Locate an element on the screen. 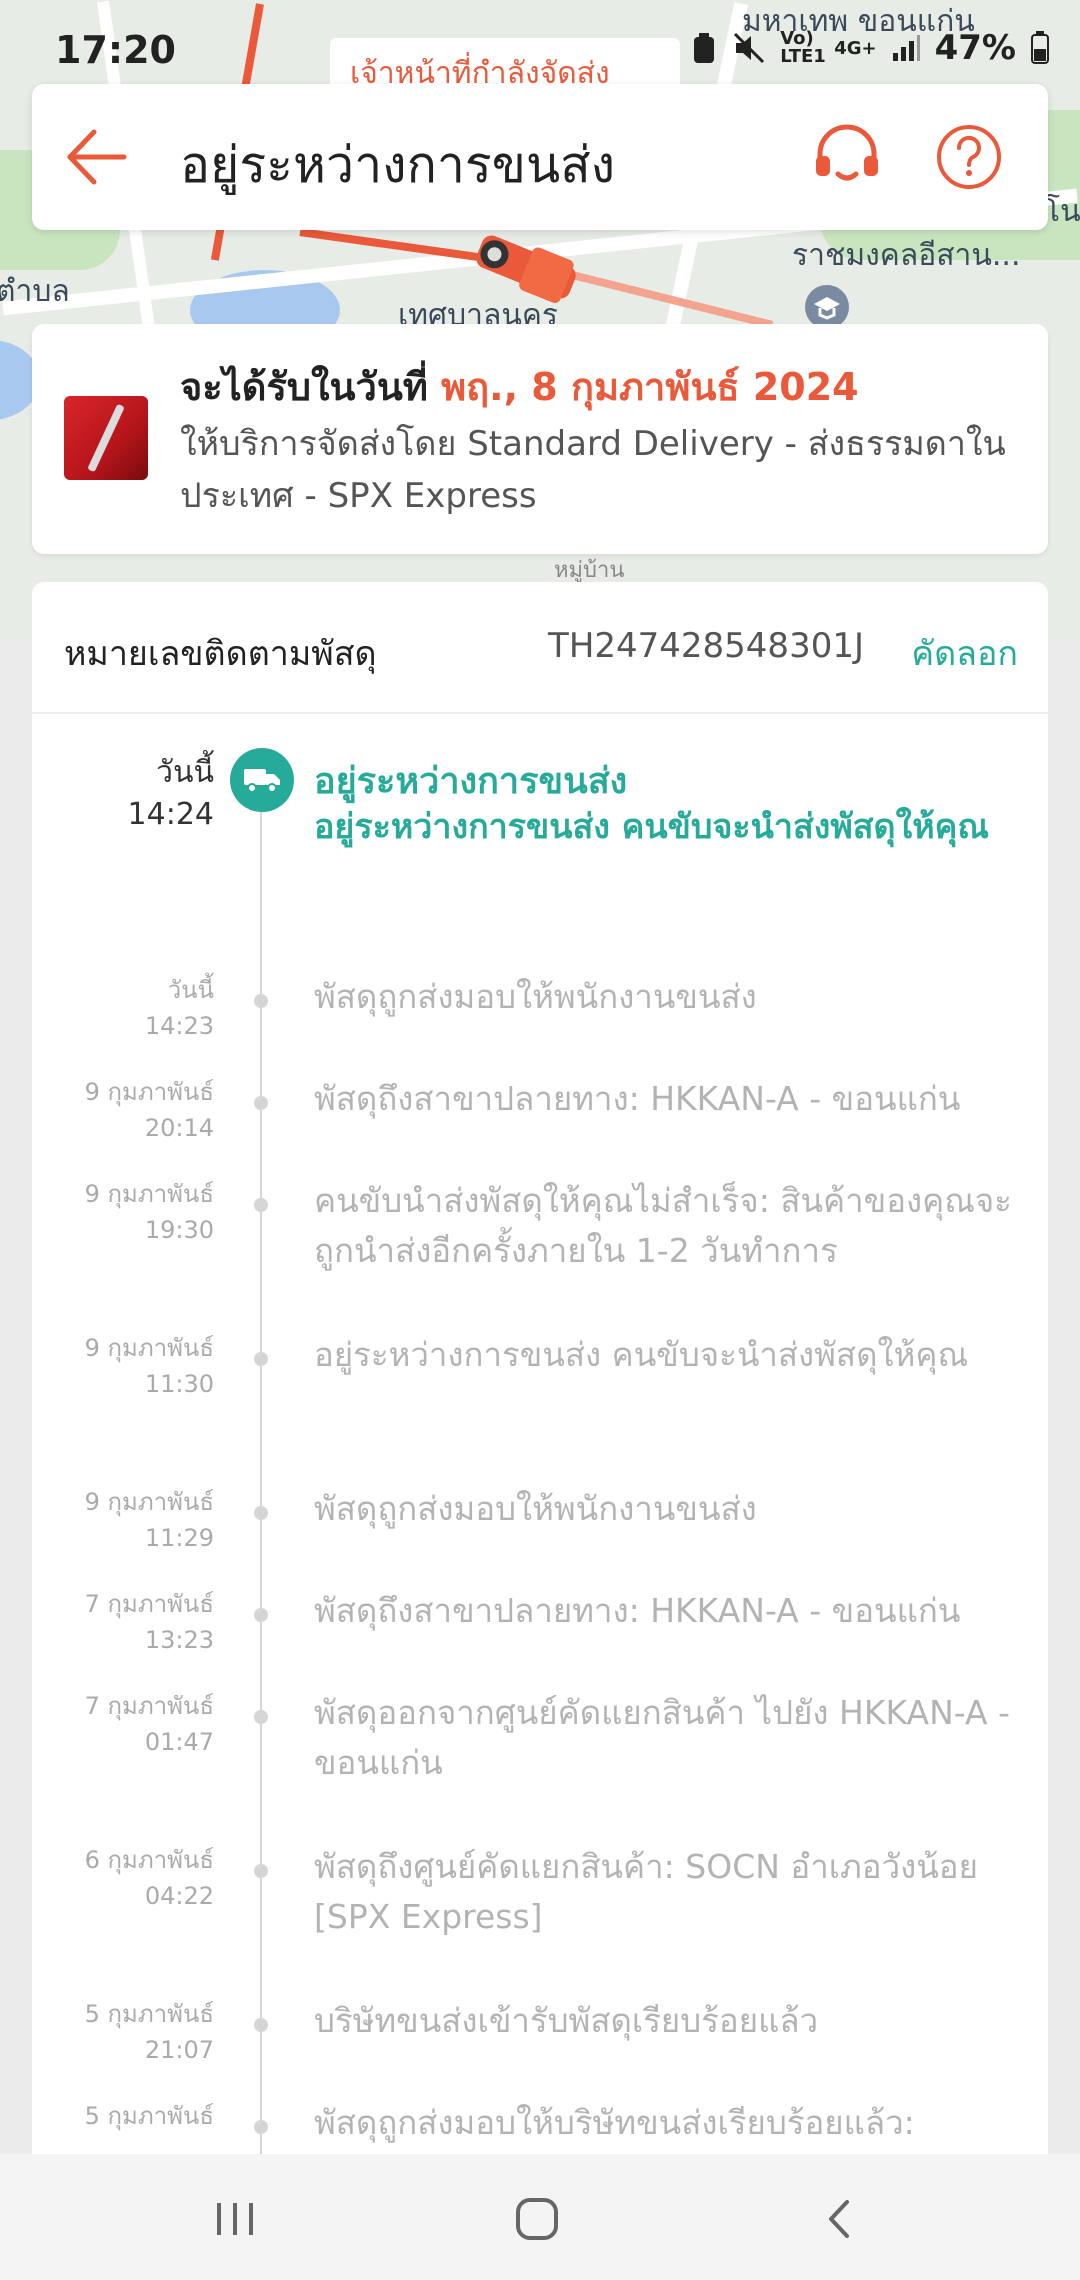  mute-icon is located at coordinates (749, 48).